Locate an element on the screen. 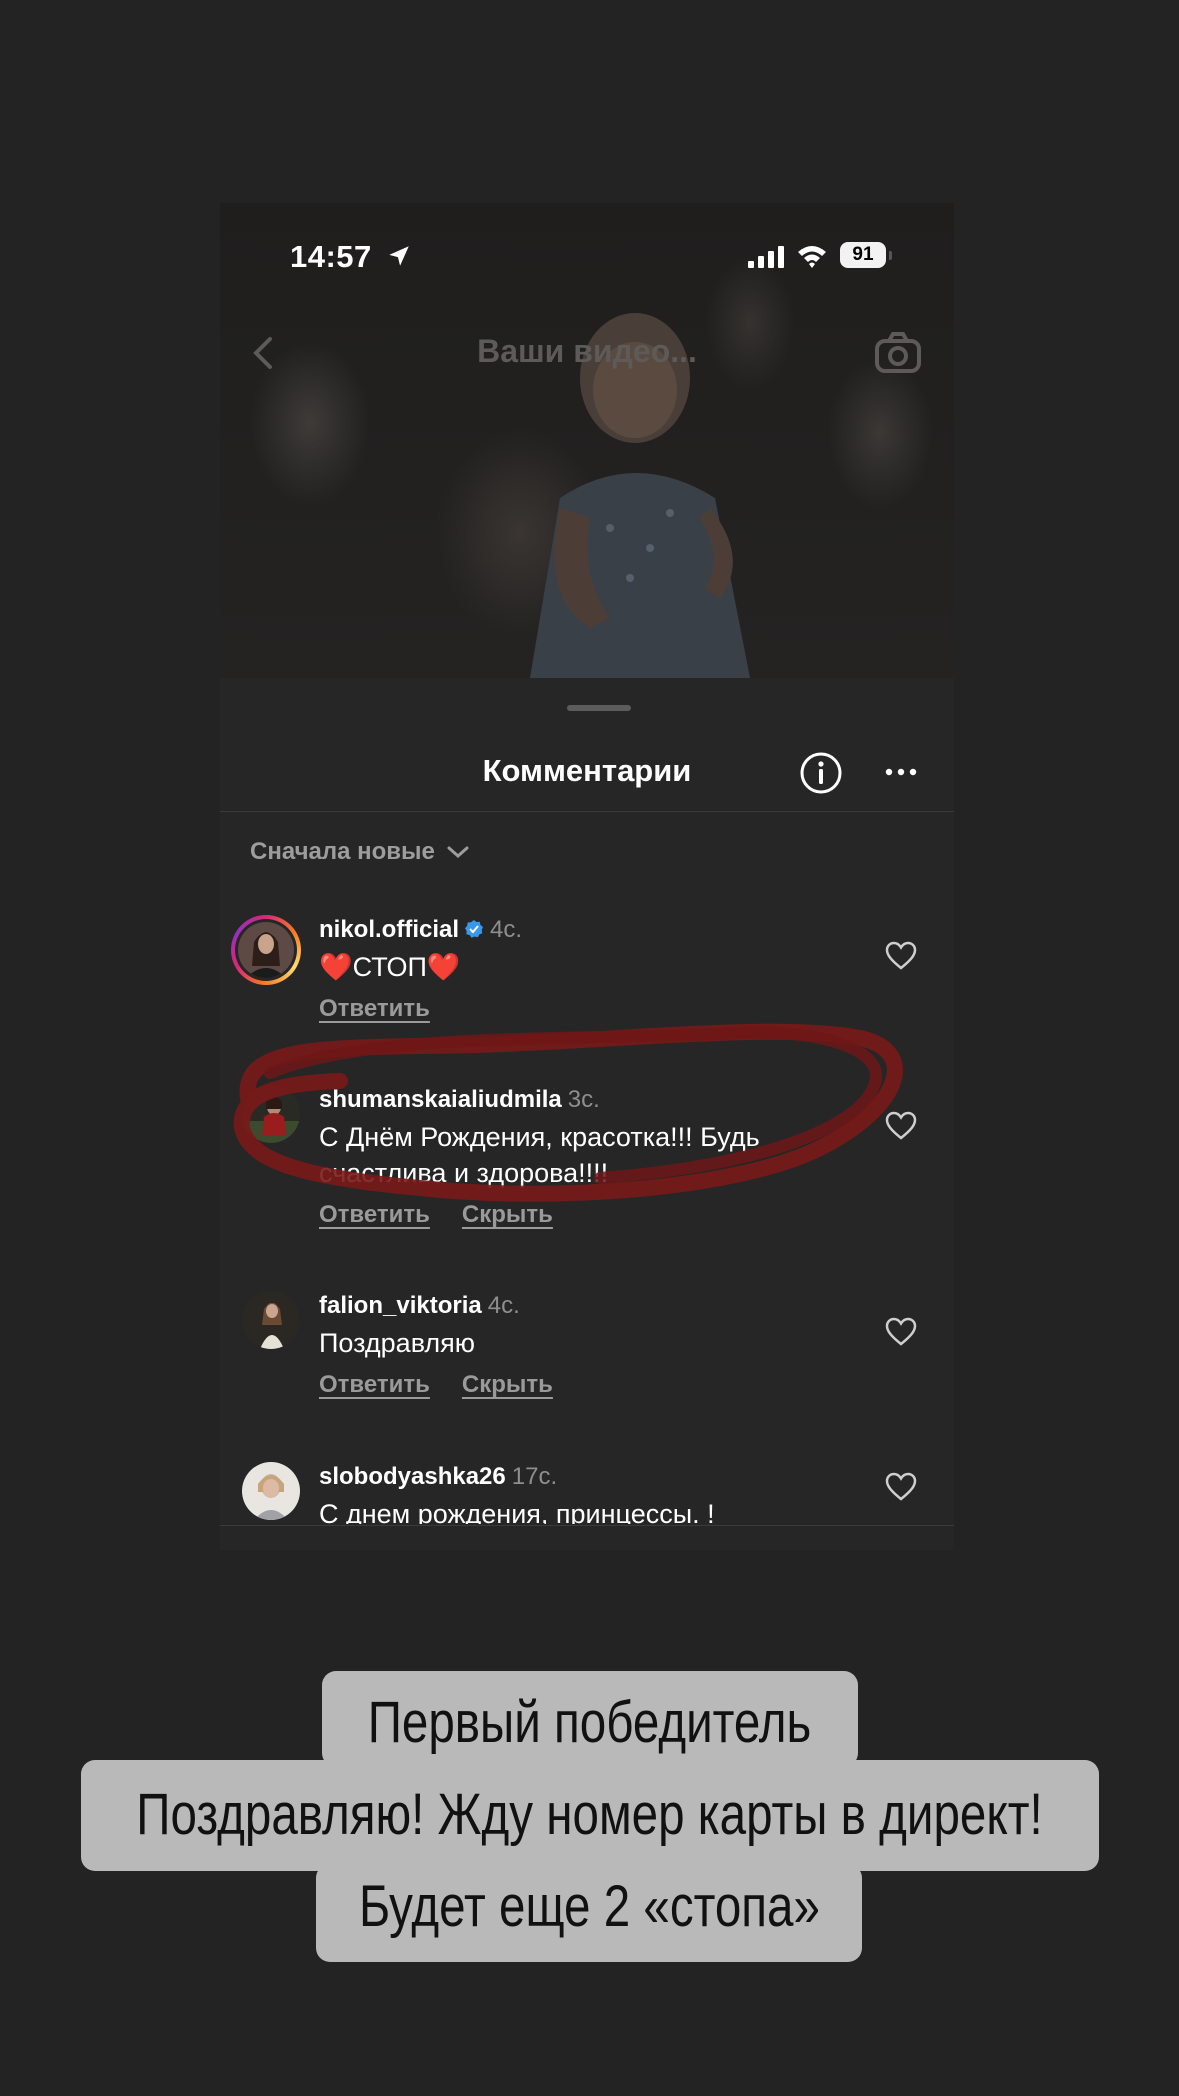 Image resolution: width=1179 pixels, height=2096 pixels. sort-label: Сначала новые is located at coordinates (342, 851).